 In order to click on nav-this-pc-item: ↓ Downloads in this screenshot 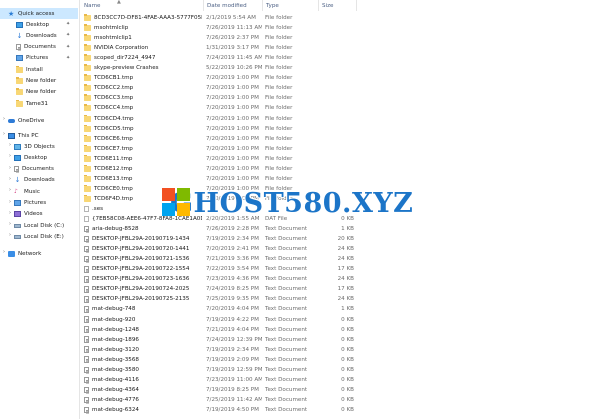, I will do `click(39, 180)`.